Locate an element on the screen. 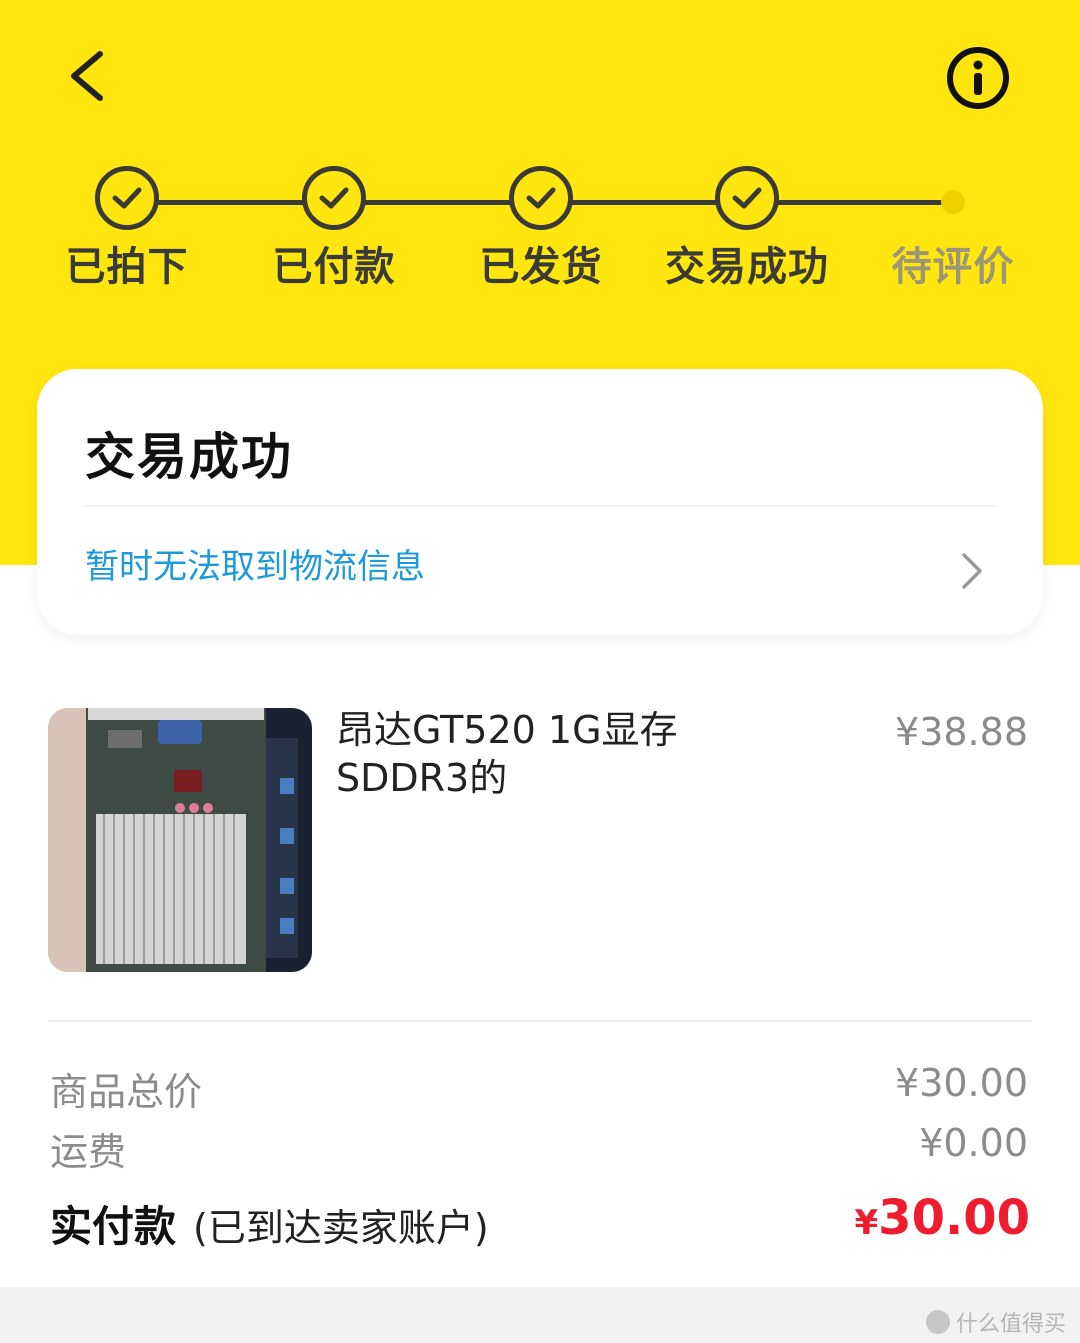 The image size is (1080, 1343). logistics-row: 暂时无法取到物流信息 is located at coordinates (540, 569).